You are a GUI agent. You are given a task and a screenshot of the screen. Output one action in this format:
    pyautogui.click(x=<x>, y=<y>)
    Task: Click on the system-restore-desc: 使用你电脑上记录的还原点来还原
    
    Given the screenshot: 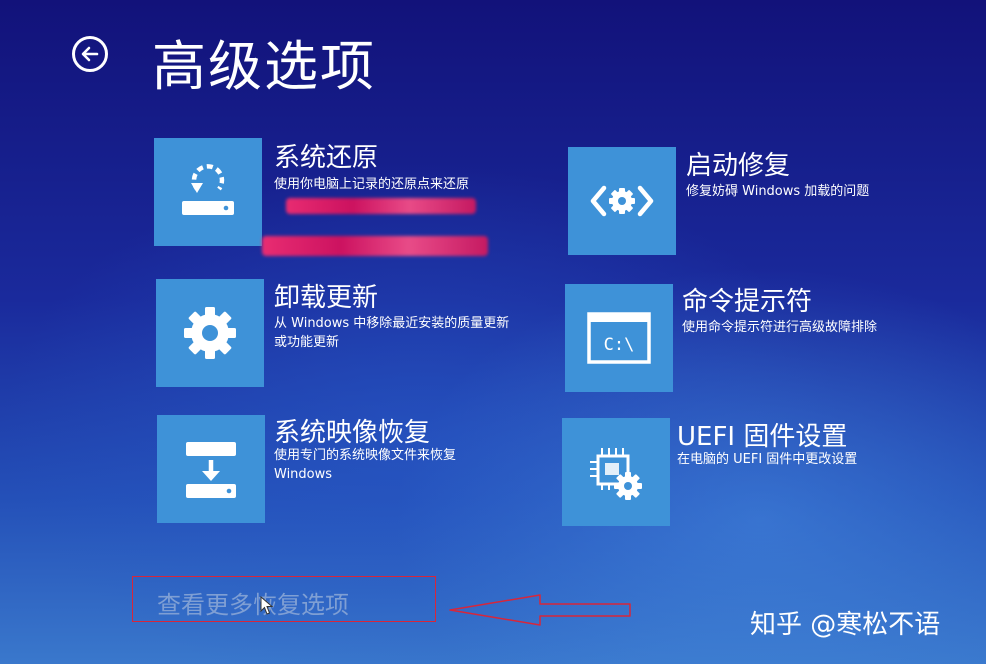 What is the action you would take?
    pyautogui.click(x=372, y=184)
    